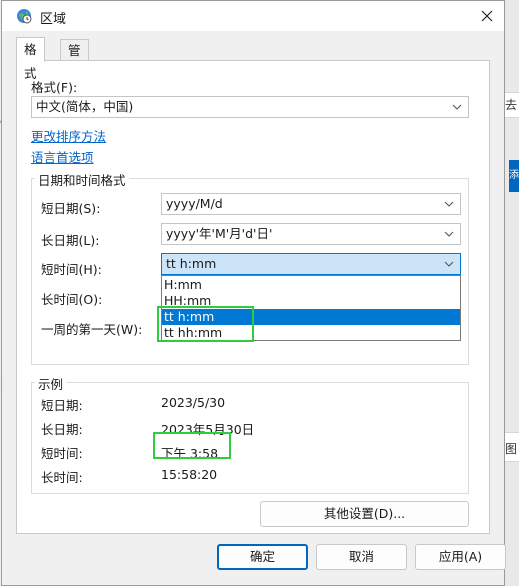  What do you see at coordinates (194, 203) in the screenshot?
I see `short-date-value: yyyy/M/d` at bounding box center [194, 203].